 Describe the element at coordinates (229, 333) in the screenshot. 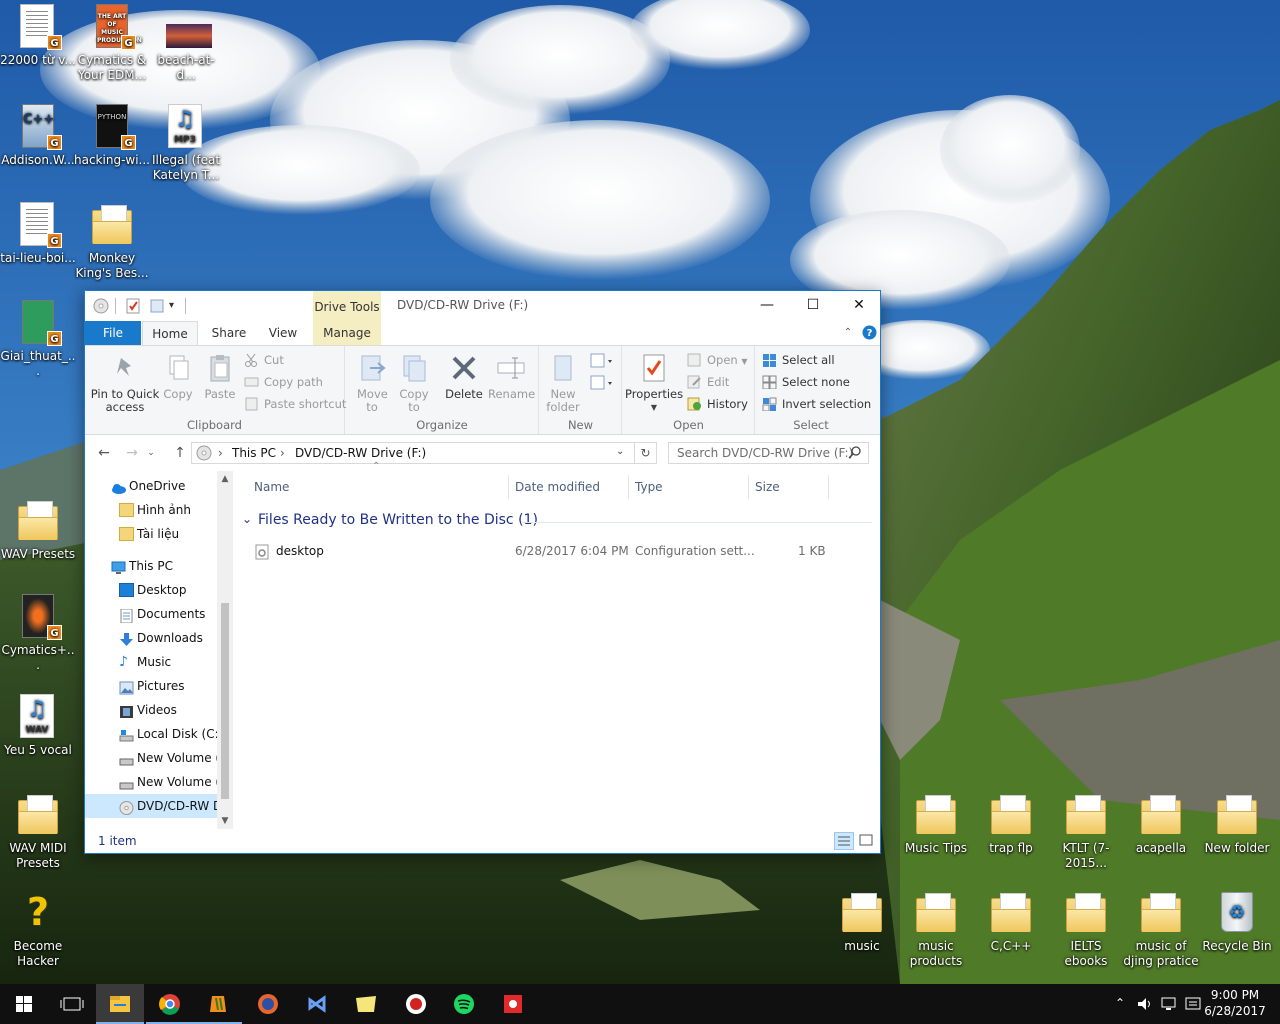

I see `tab-share: Share` at that location.